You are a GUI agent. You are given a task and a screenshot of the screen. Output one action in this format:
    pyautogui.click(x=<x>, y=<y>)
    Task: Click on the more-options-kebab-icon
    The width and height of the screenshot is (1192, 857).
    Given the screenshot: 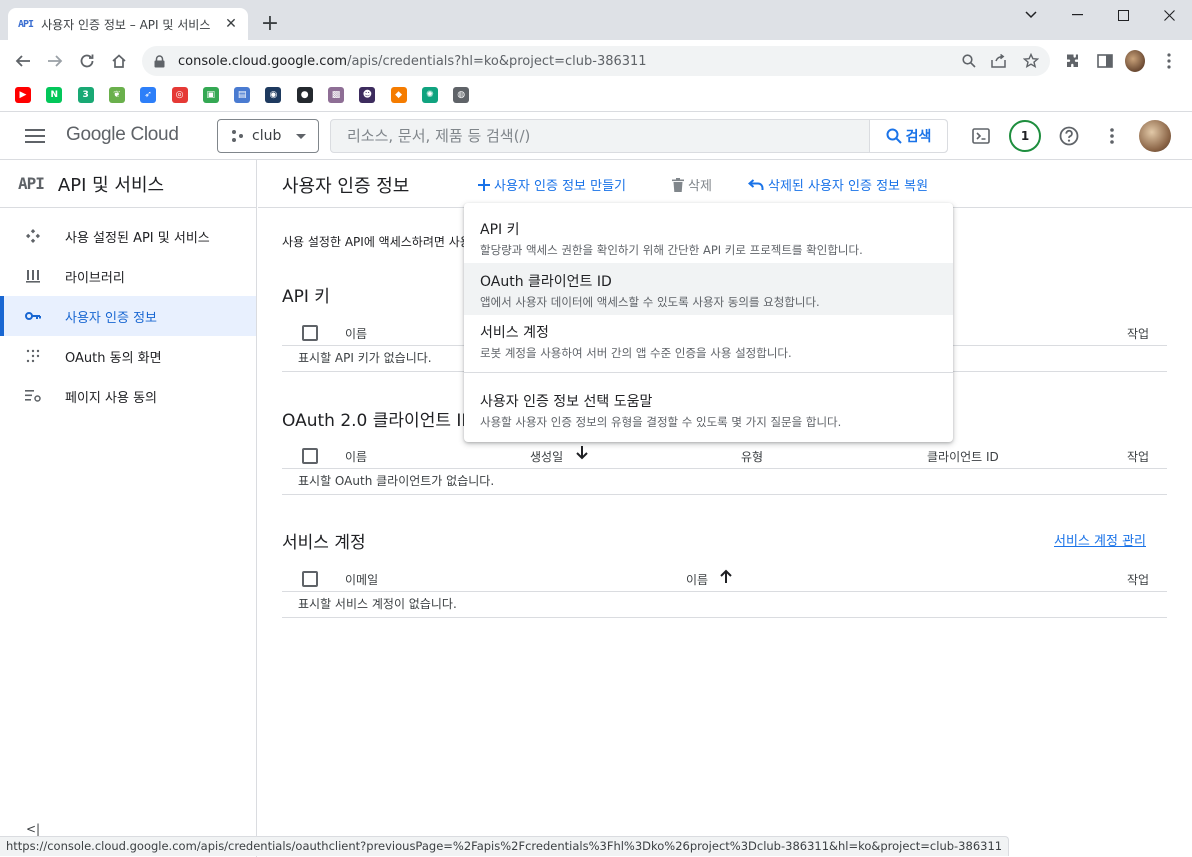 What is the action you would take?
    pyautogui.click(x=1112, y=136)
    